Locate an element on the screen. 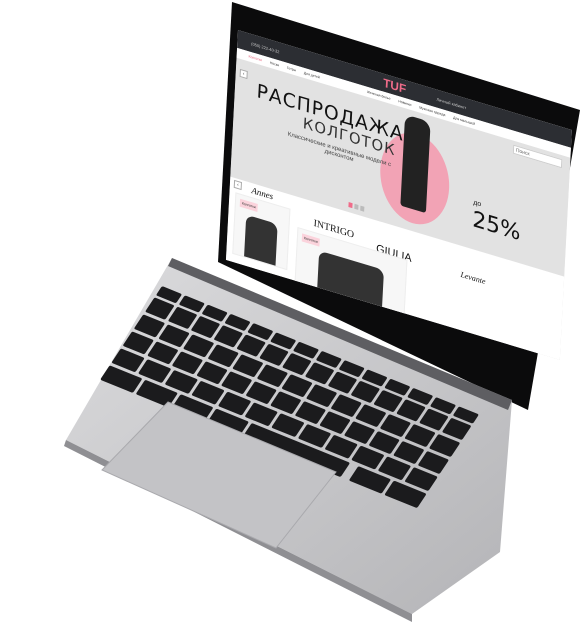 The height and width of the screenshot is (626, 586). prev-slide-arrow: ‹ is located at coordinates (243, 74).